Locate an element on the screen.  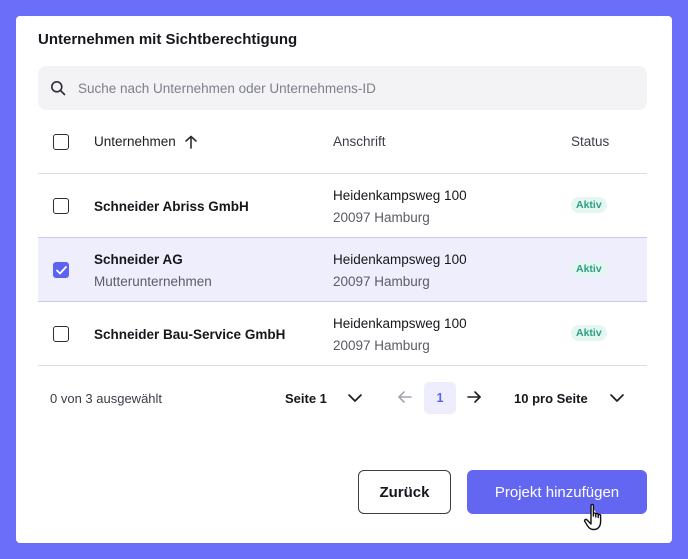
checkmark-icon is located at coordinates (61, 269).